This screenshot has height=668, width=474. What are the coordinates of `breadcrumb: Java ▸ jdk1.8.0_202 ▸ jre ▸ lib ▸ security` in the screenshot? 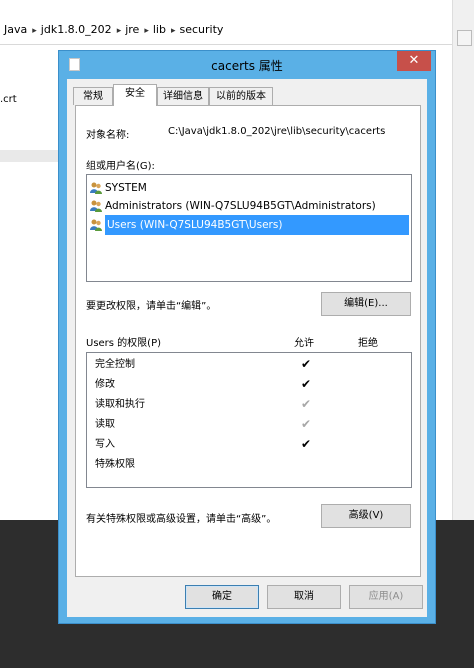 It's located at (115, 29).